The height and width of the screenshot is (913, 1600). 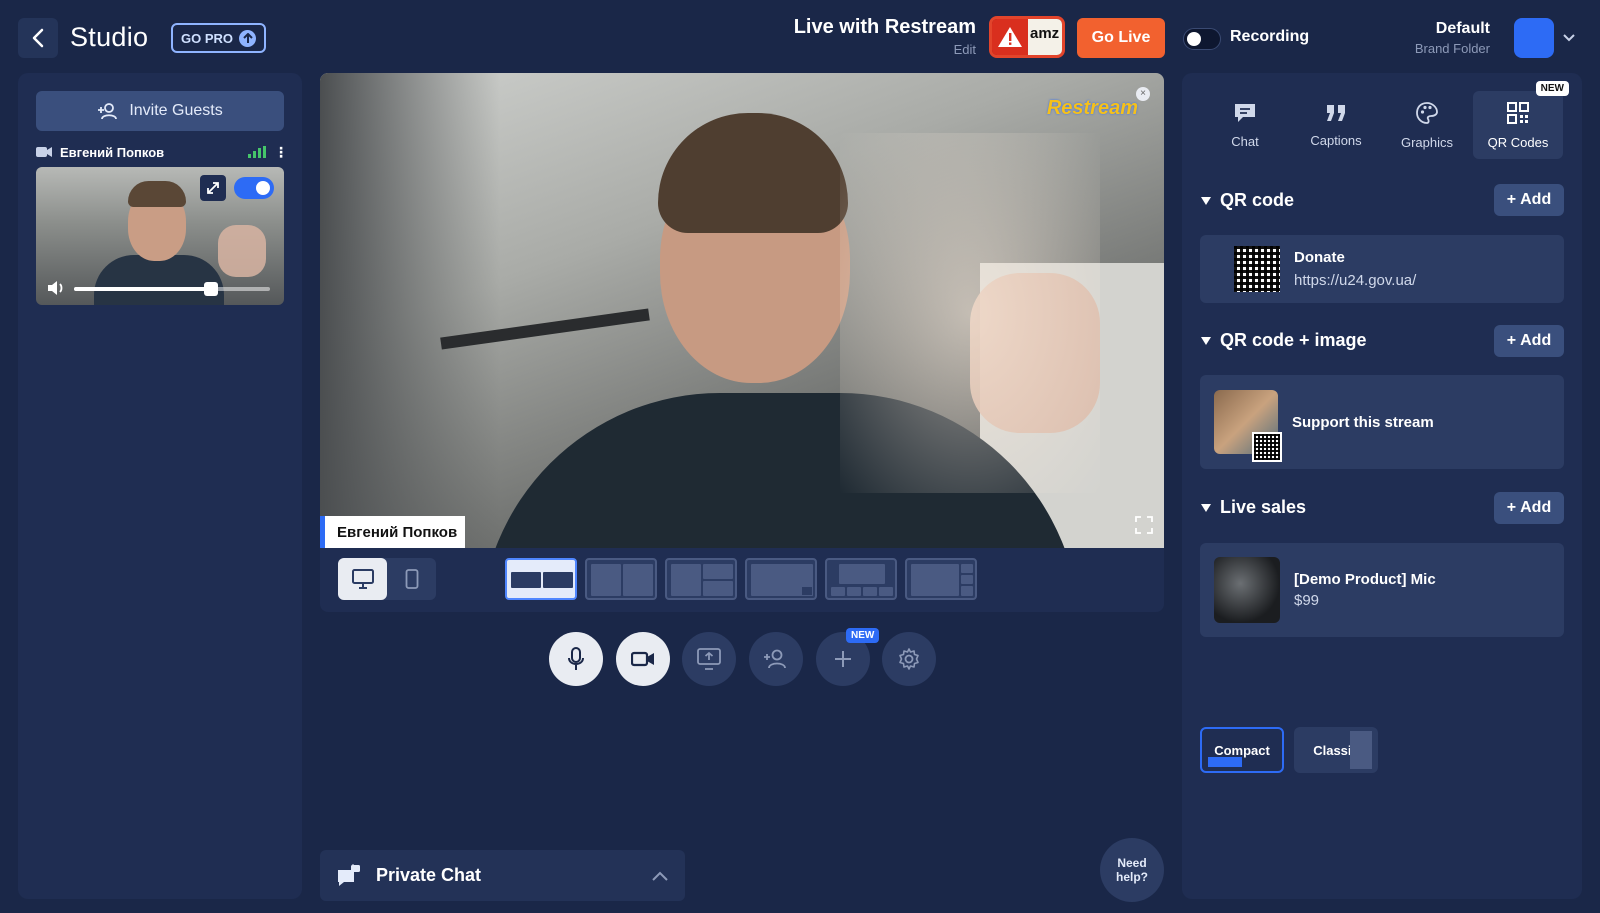 I want to click on plus-icon, so click(x=843, y=659).